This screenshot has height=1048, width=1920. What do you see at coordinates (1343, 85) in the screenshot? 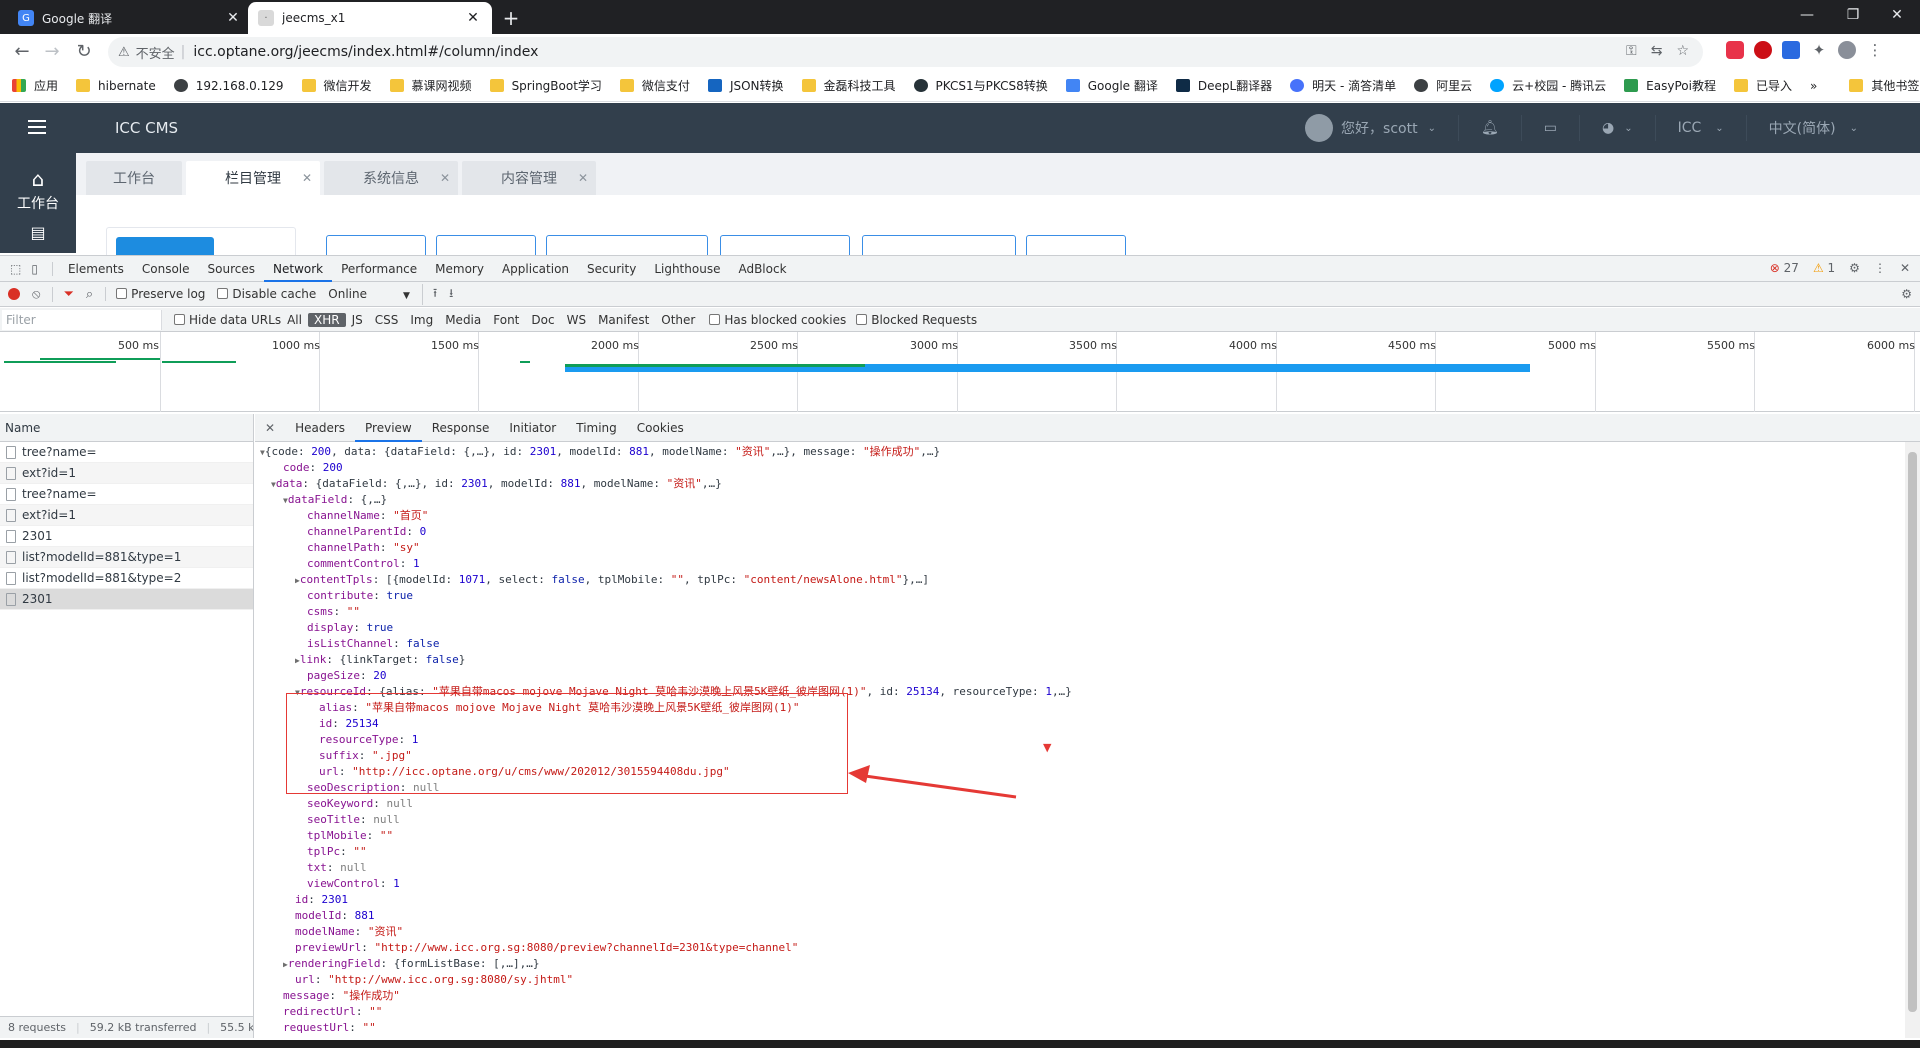
I see `bookmark-link: 明天 - 滴答清单` at bounding box center [1343, 85].